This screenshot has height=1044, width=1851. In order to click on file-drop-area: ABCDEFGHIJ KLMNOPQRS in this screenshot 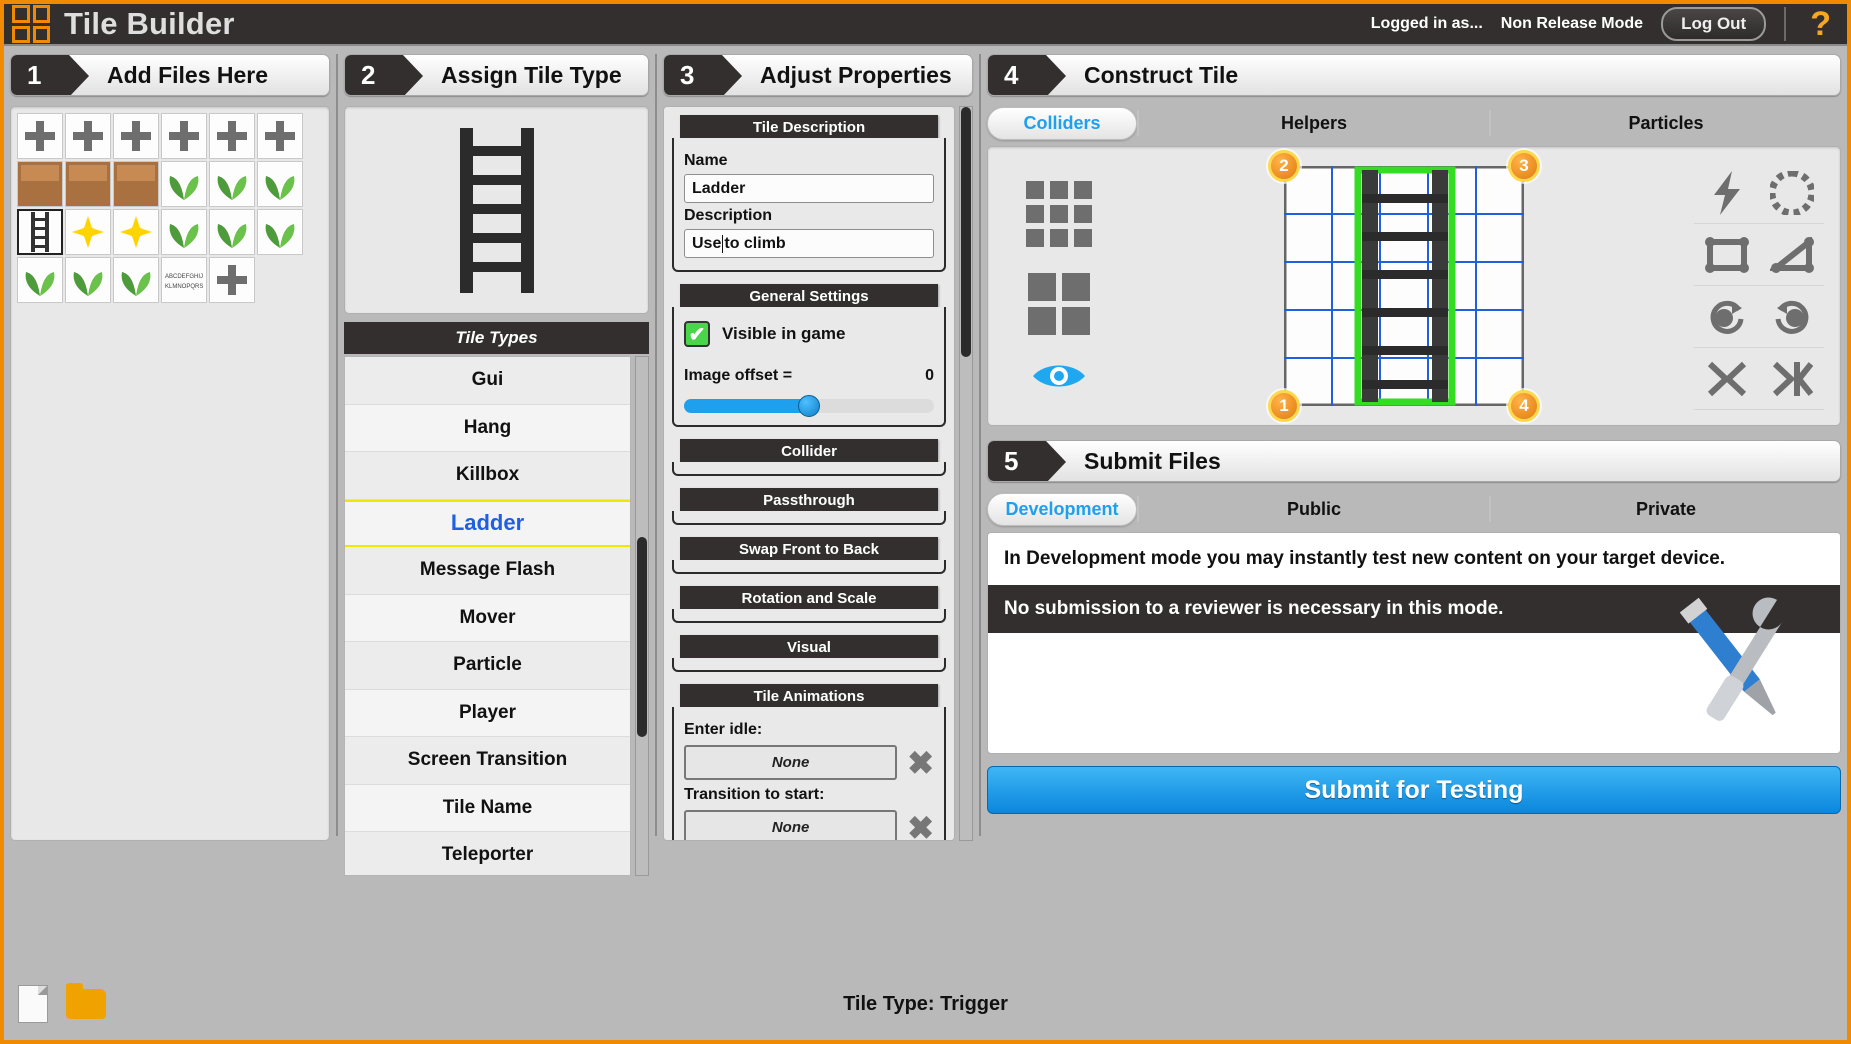, I will do `click(170, 473)`.